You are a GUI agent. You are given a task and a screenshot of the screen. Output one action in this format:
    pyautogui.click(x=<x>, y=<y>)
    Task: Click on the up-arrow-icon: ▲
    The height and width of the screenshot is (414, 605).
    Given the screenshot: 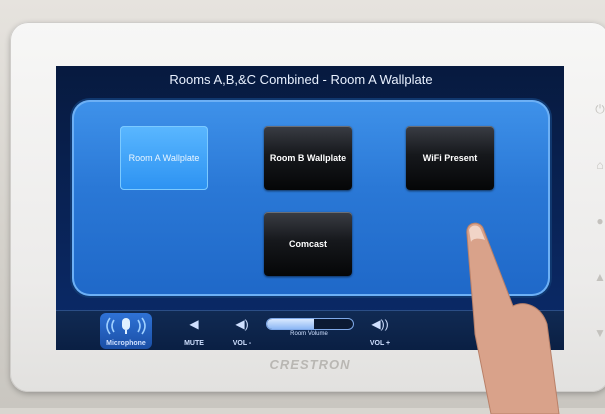 What is the action you would take?
    pyautogui.click(x=596, y=277)
    